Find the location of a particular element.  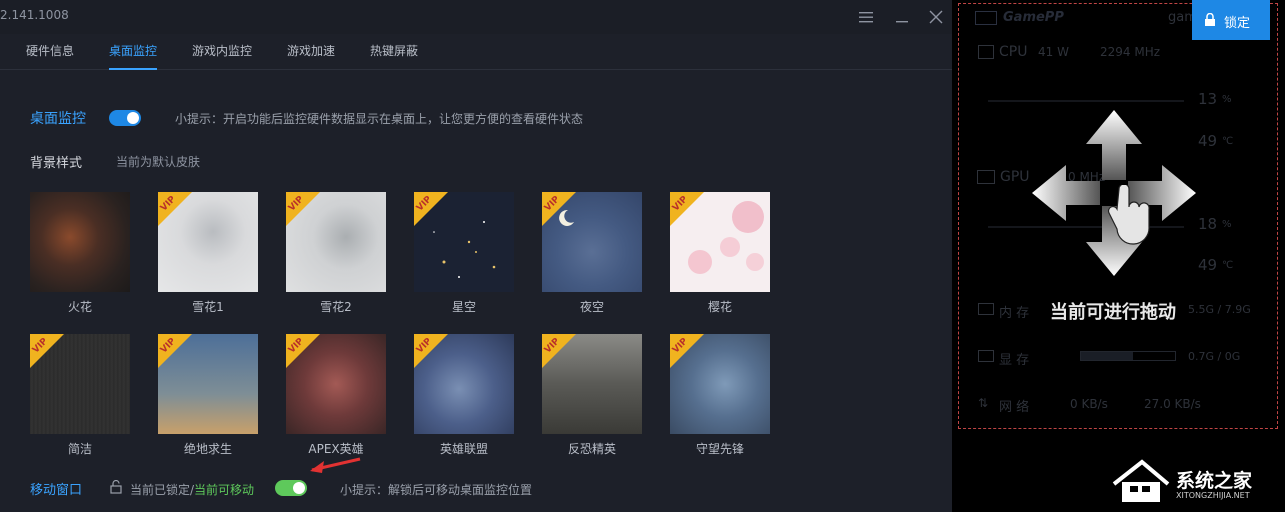

cpu-usage-unit: % is located at coordinates (1227, 99).